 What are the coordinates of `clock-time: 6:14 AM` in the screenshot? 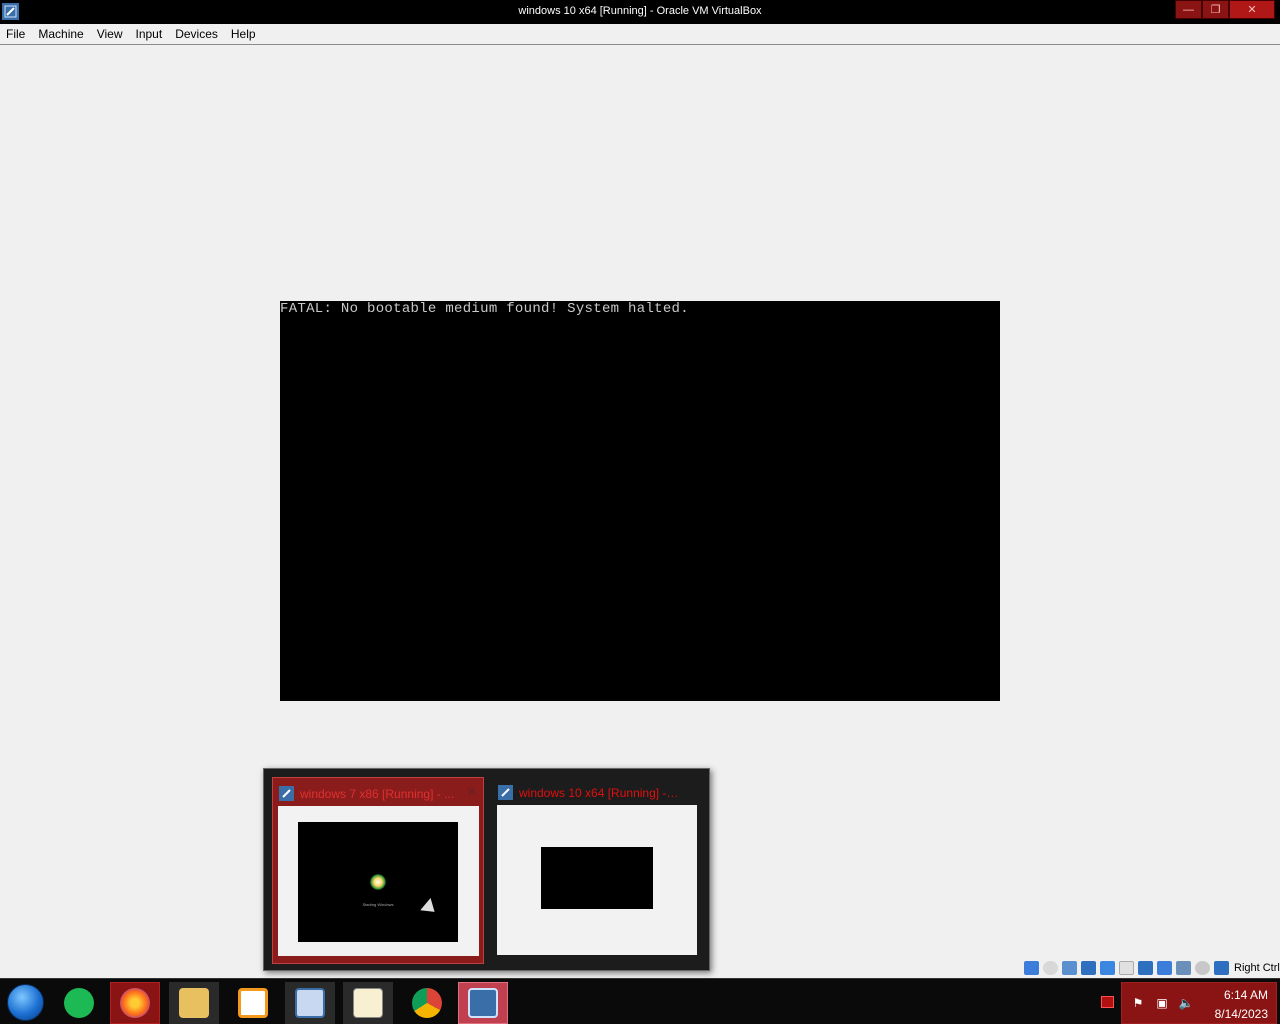 It's located at (1246, 995).